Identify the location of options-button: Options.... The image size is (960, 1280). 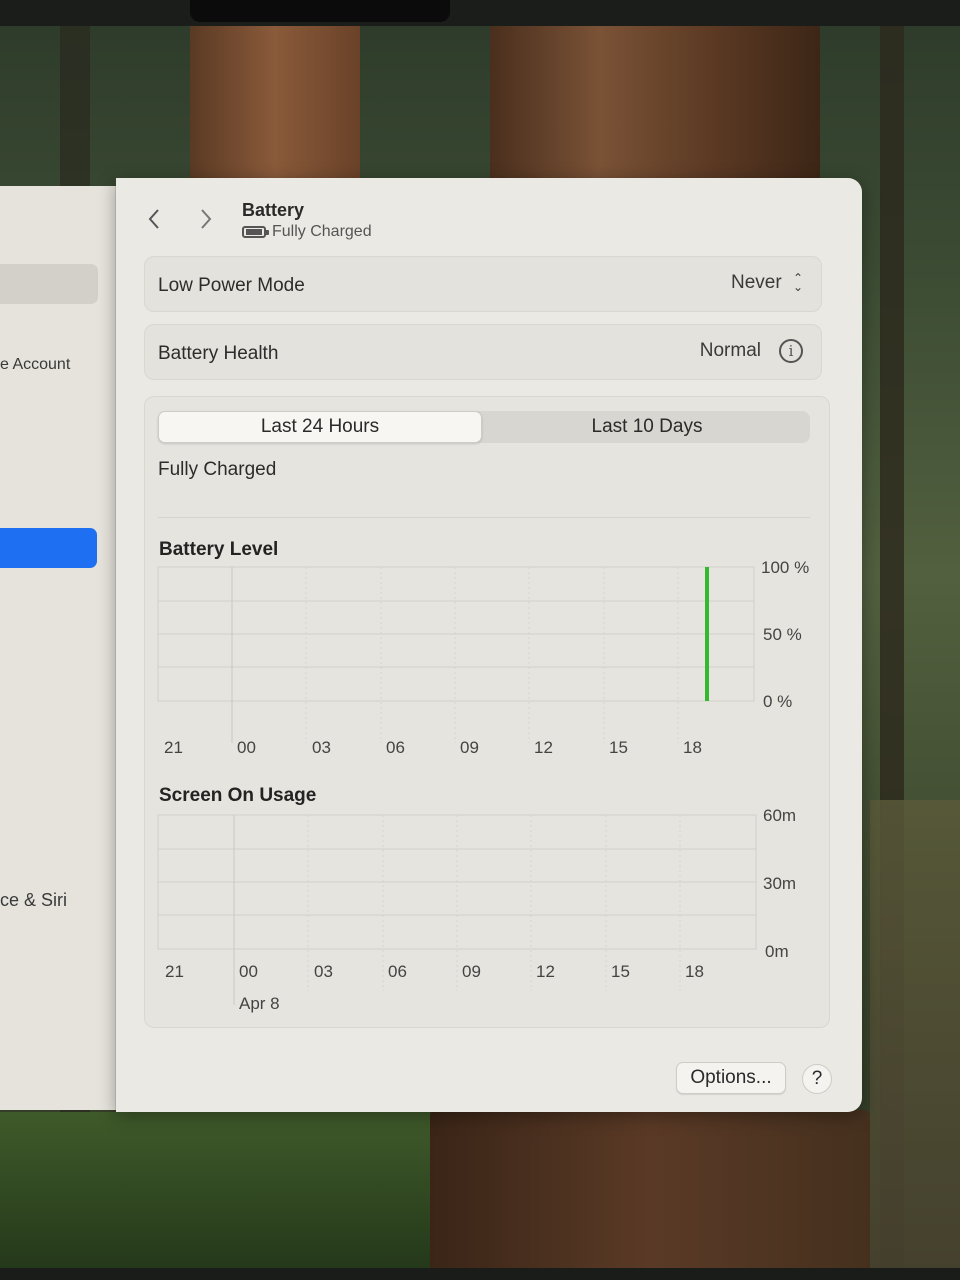
(731, 1078).